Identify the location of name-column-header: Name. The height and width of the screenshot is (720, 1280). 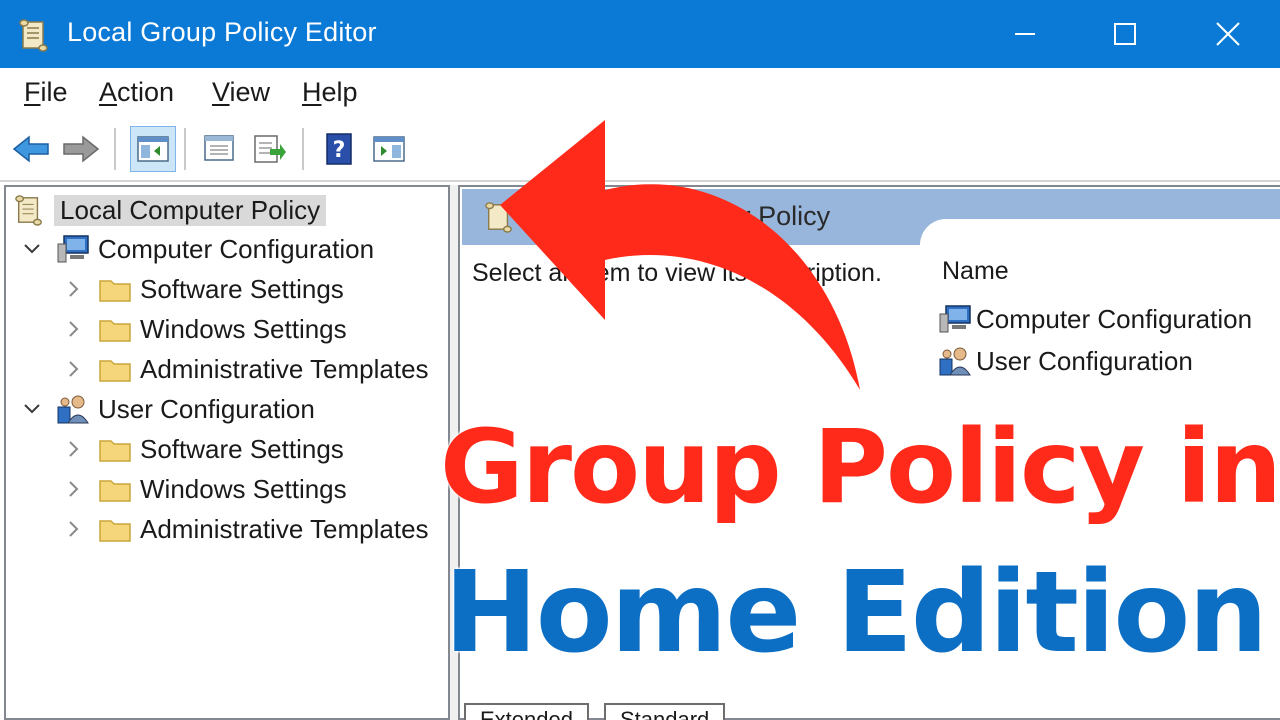
(975, 271).